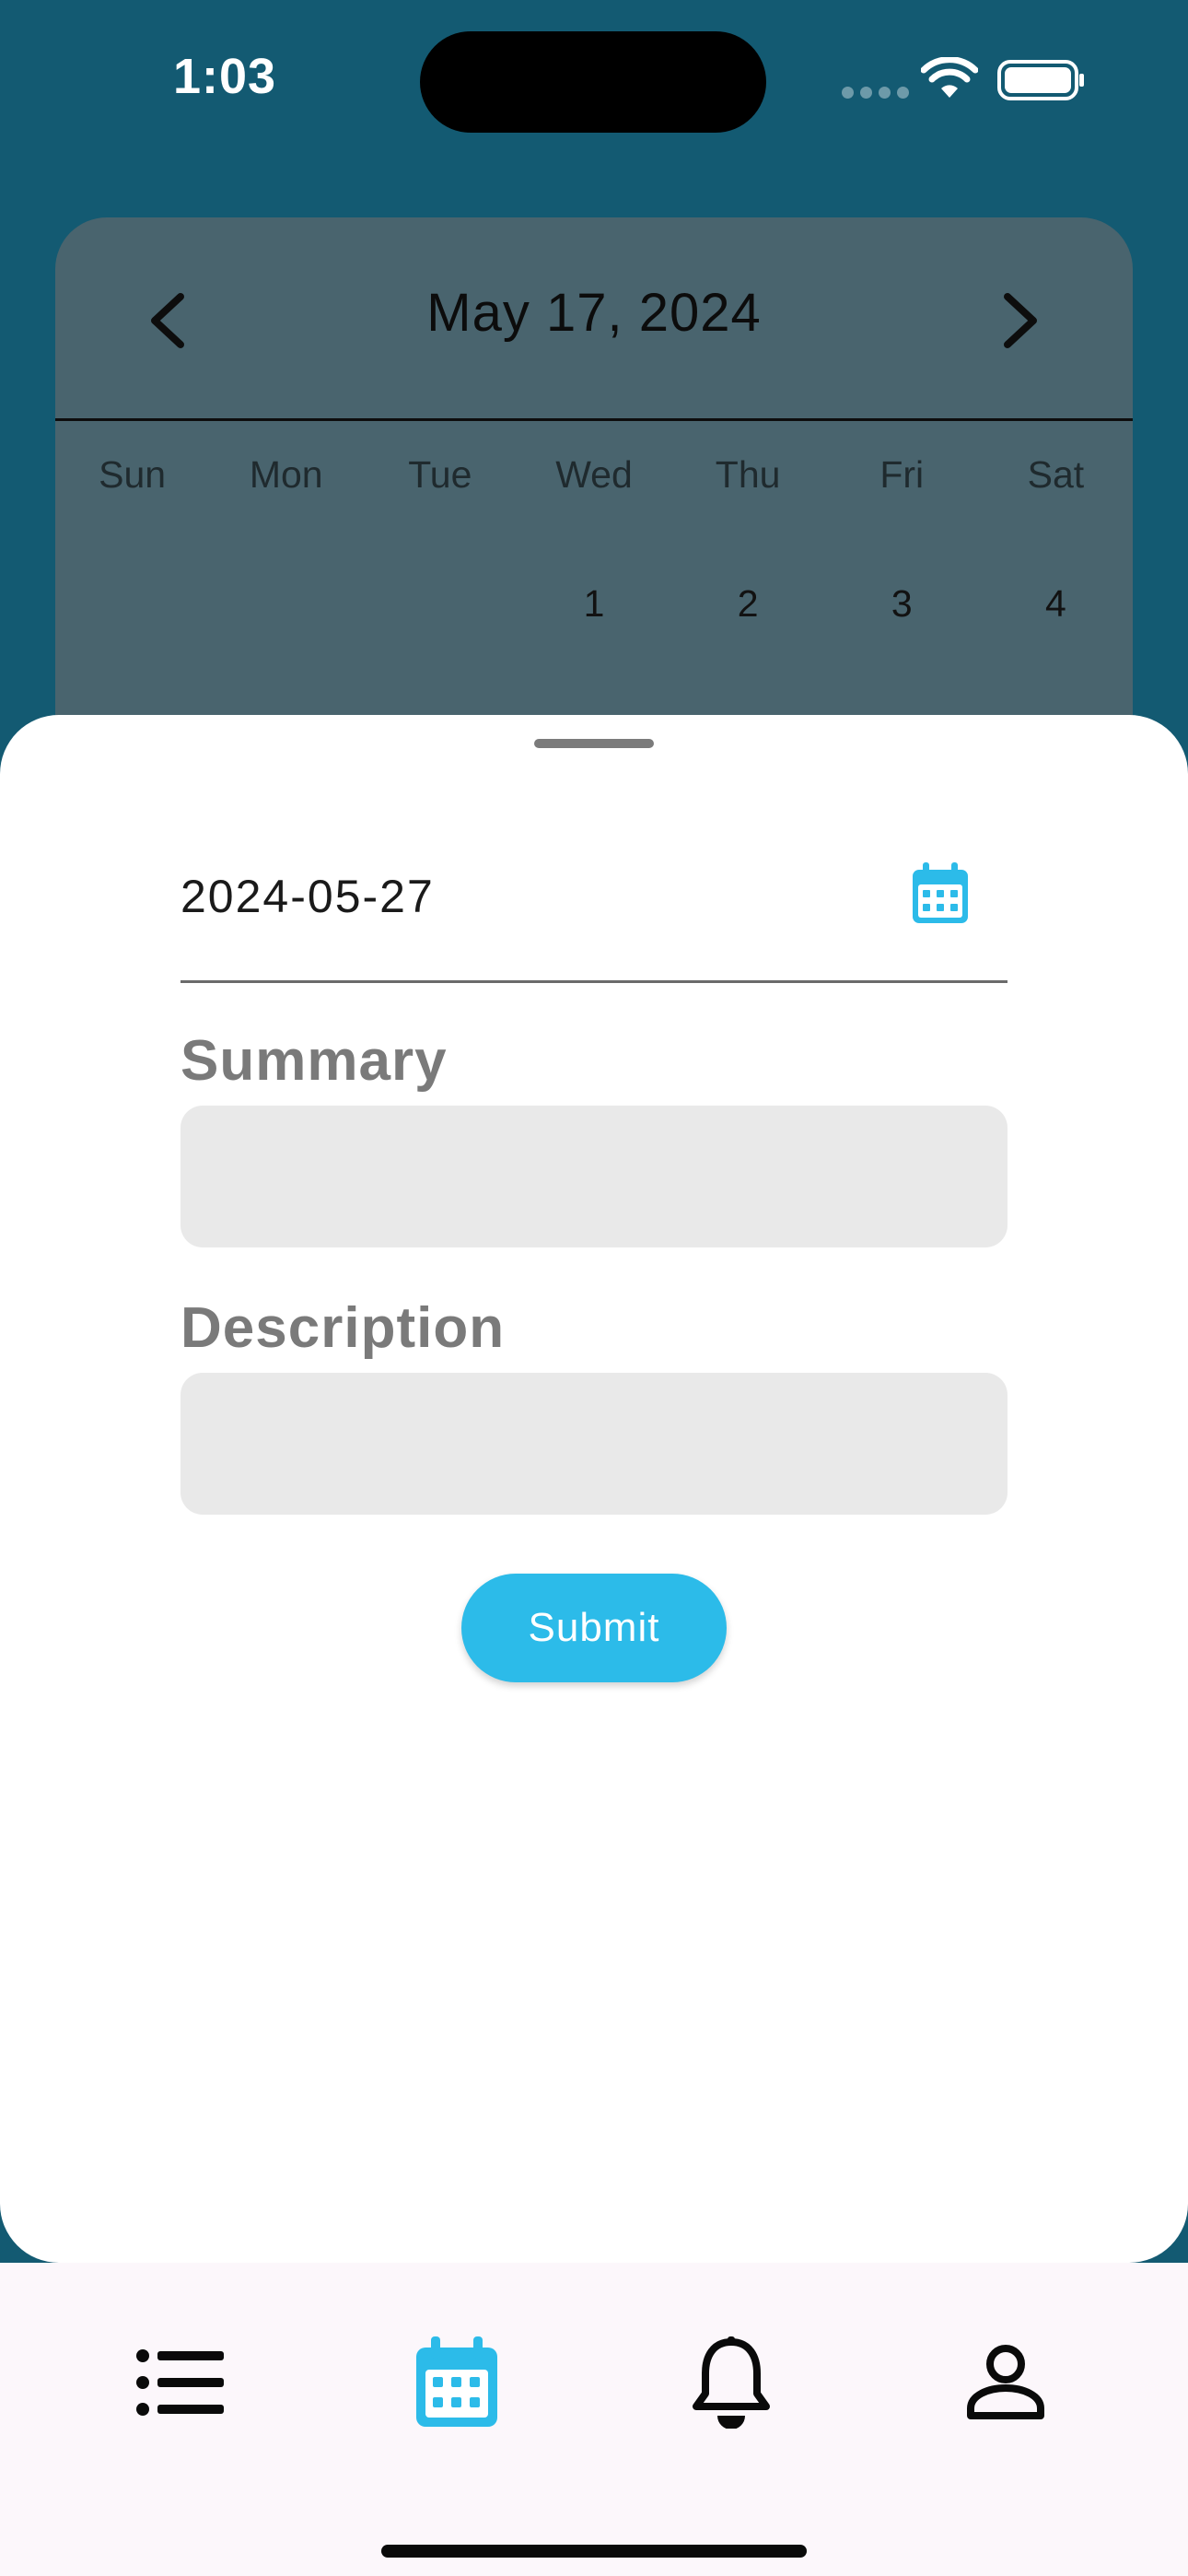 The image size is (1188, 2576). I want to click on wifi-icon, so click(949, 77).